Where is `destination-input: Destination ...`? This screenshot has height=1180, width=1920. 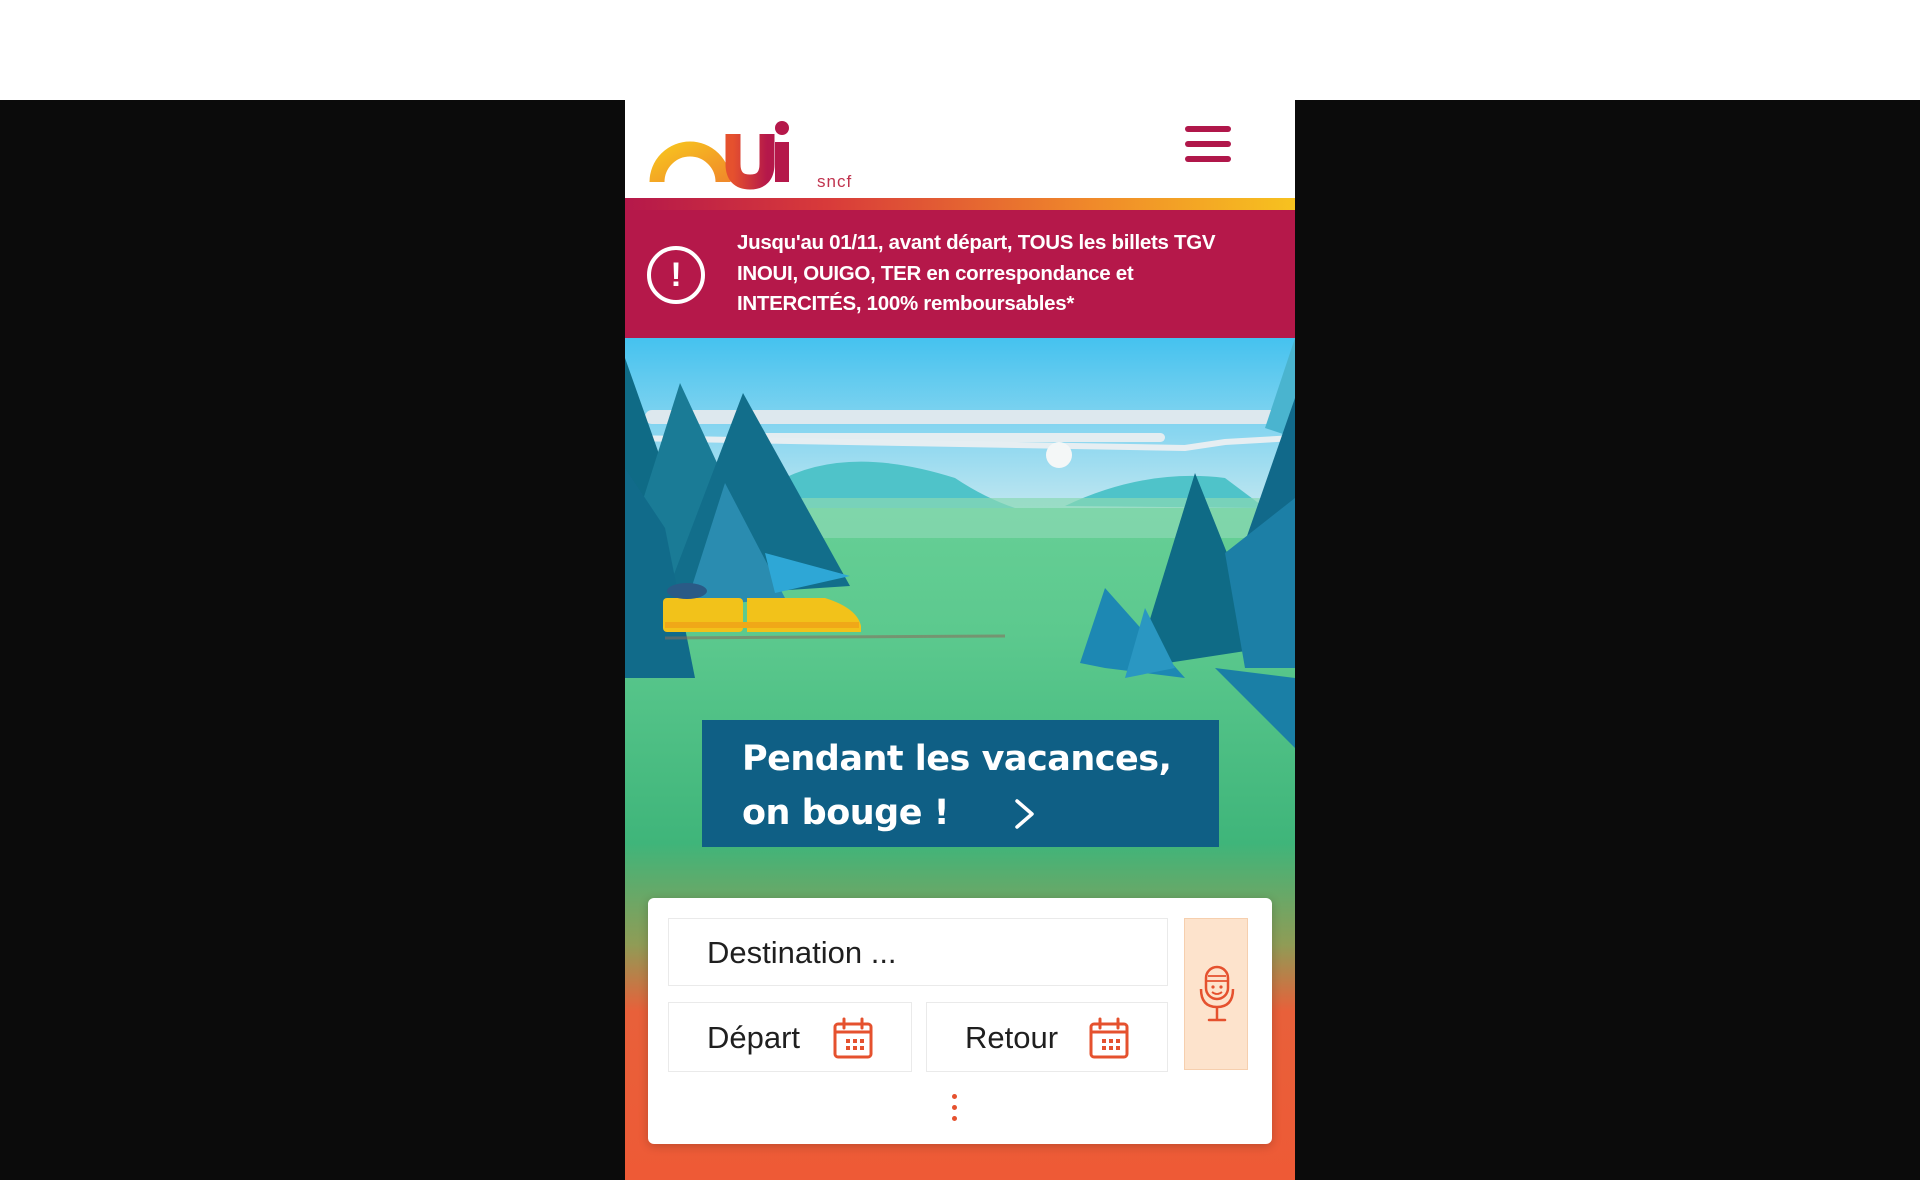 destination-input: Destination ... is located at coordinates (918, 952).